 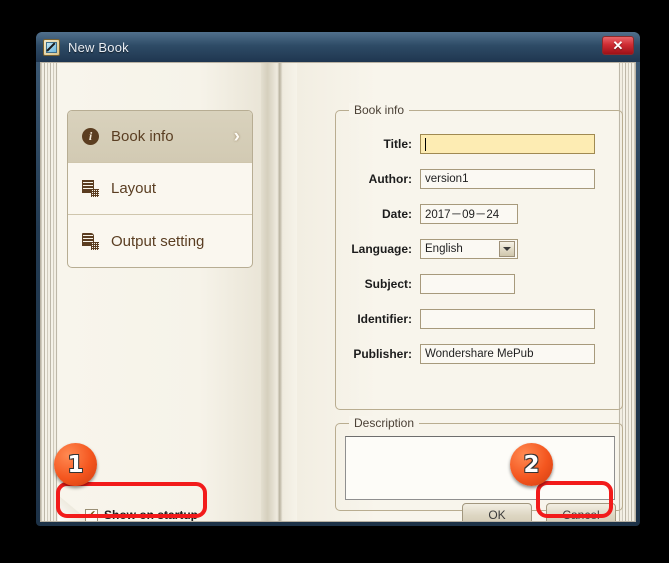 What do you see at coordinates (467, 284) in the screenshot?
I see `subject-input` at bounding box center [467, 284].